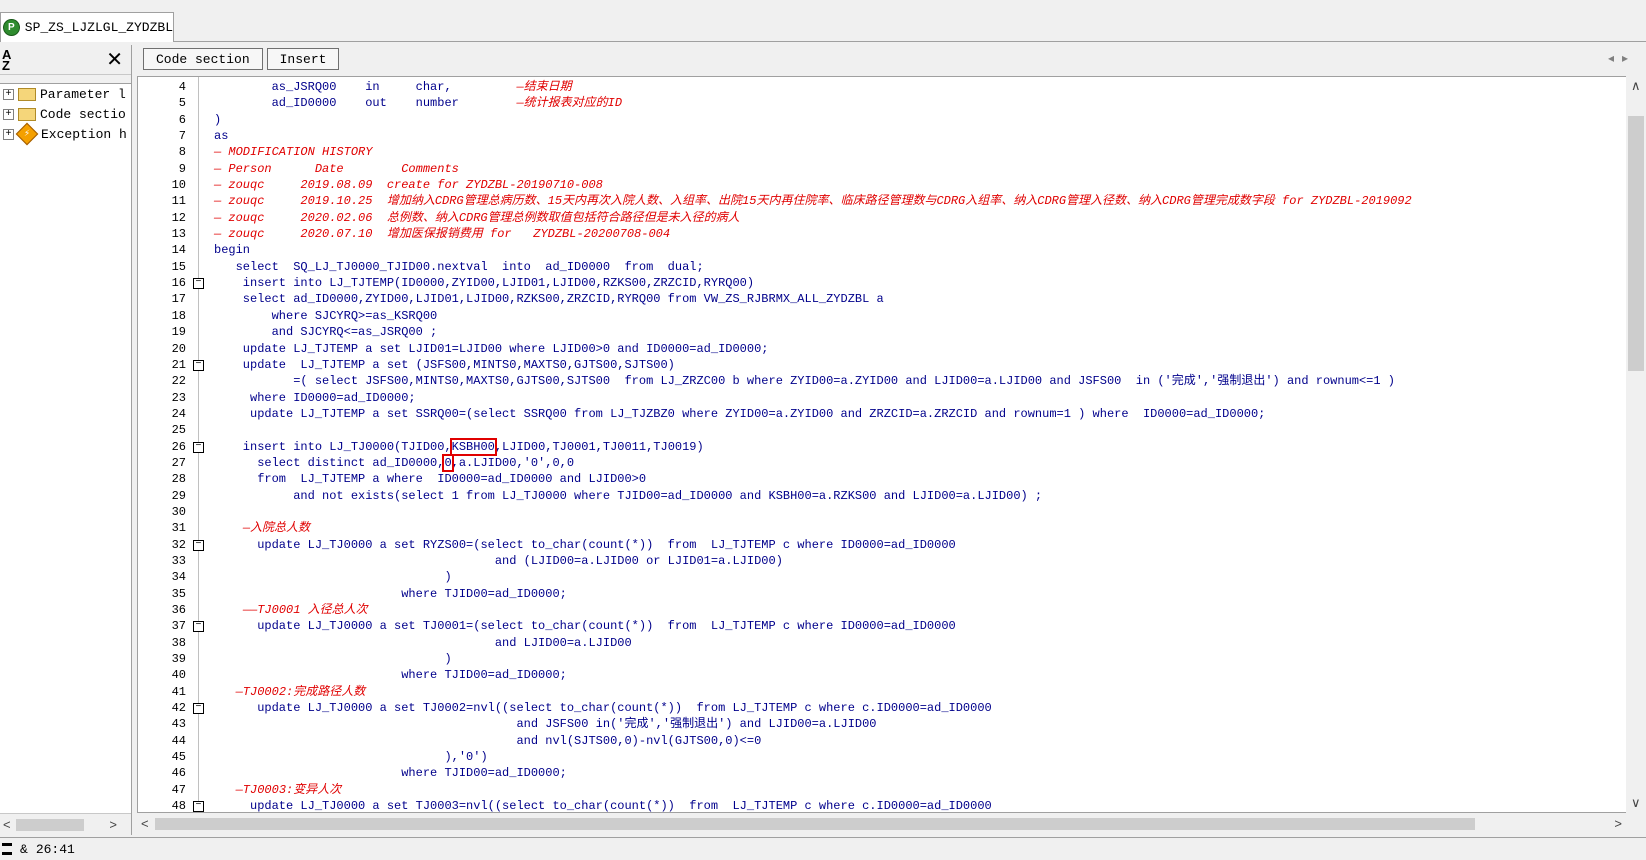 Image resolution: width=1646 pixels, height=860 pixels. Describe the element at coordinates (858, 512) in the screenshot. I see `code-line: 30` at that location.